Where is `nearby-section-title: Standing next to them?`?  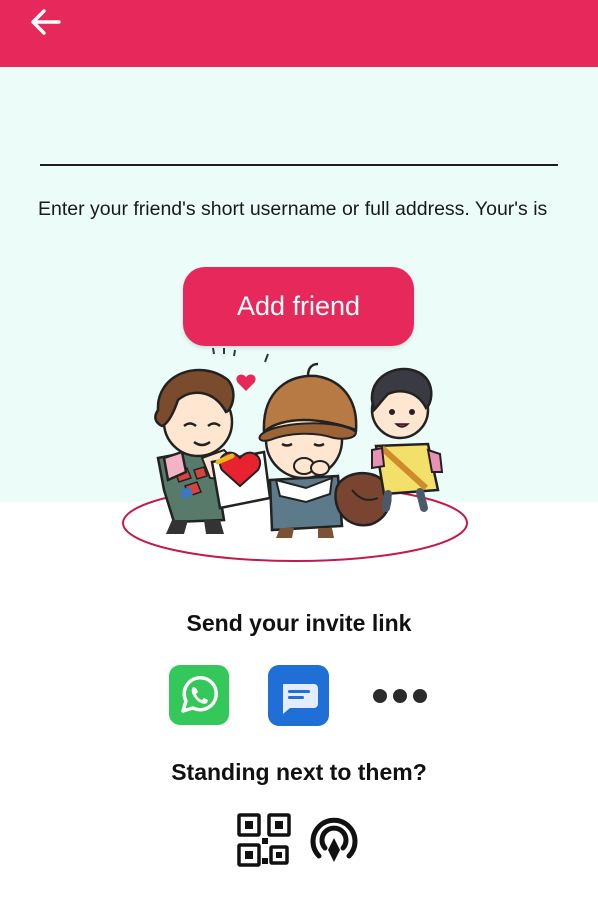 nearby-section-title: Standing next to them? is located at coordinates (299, 772).